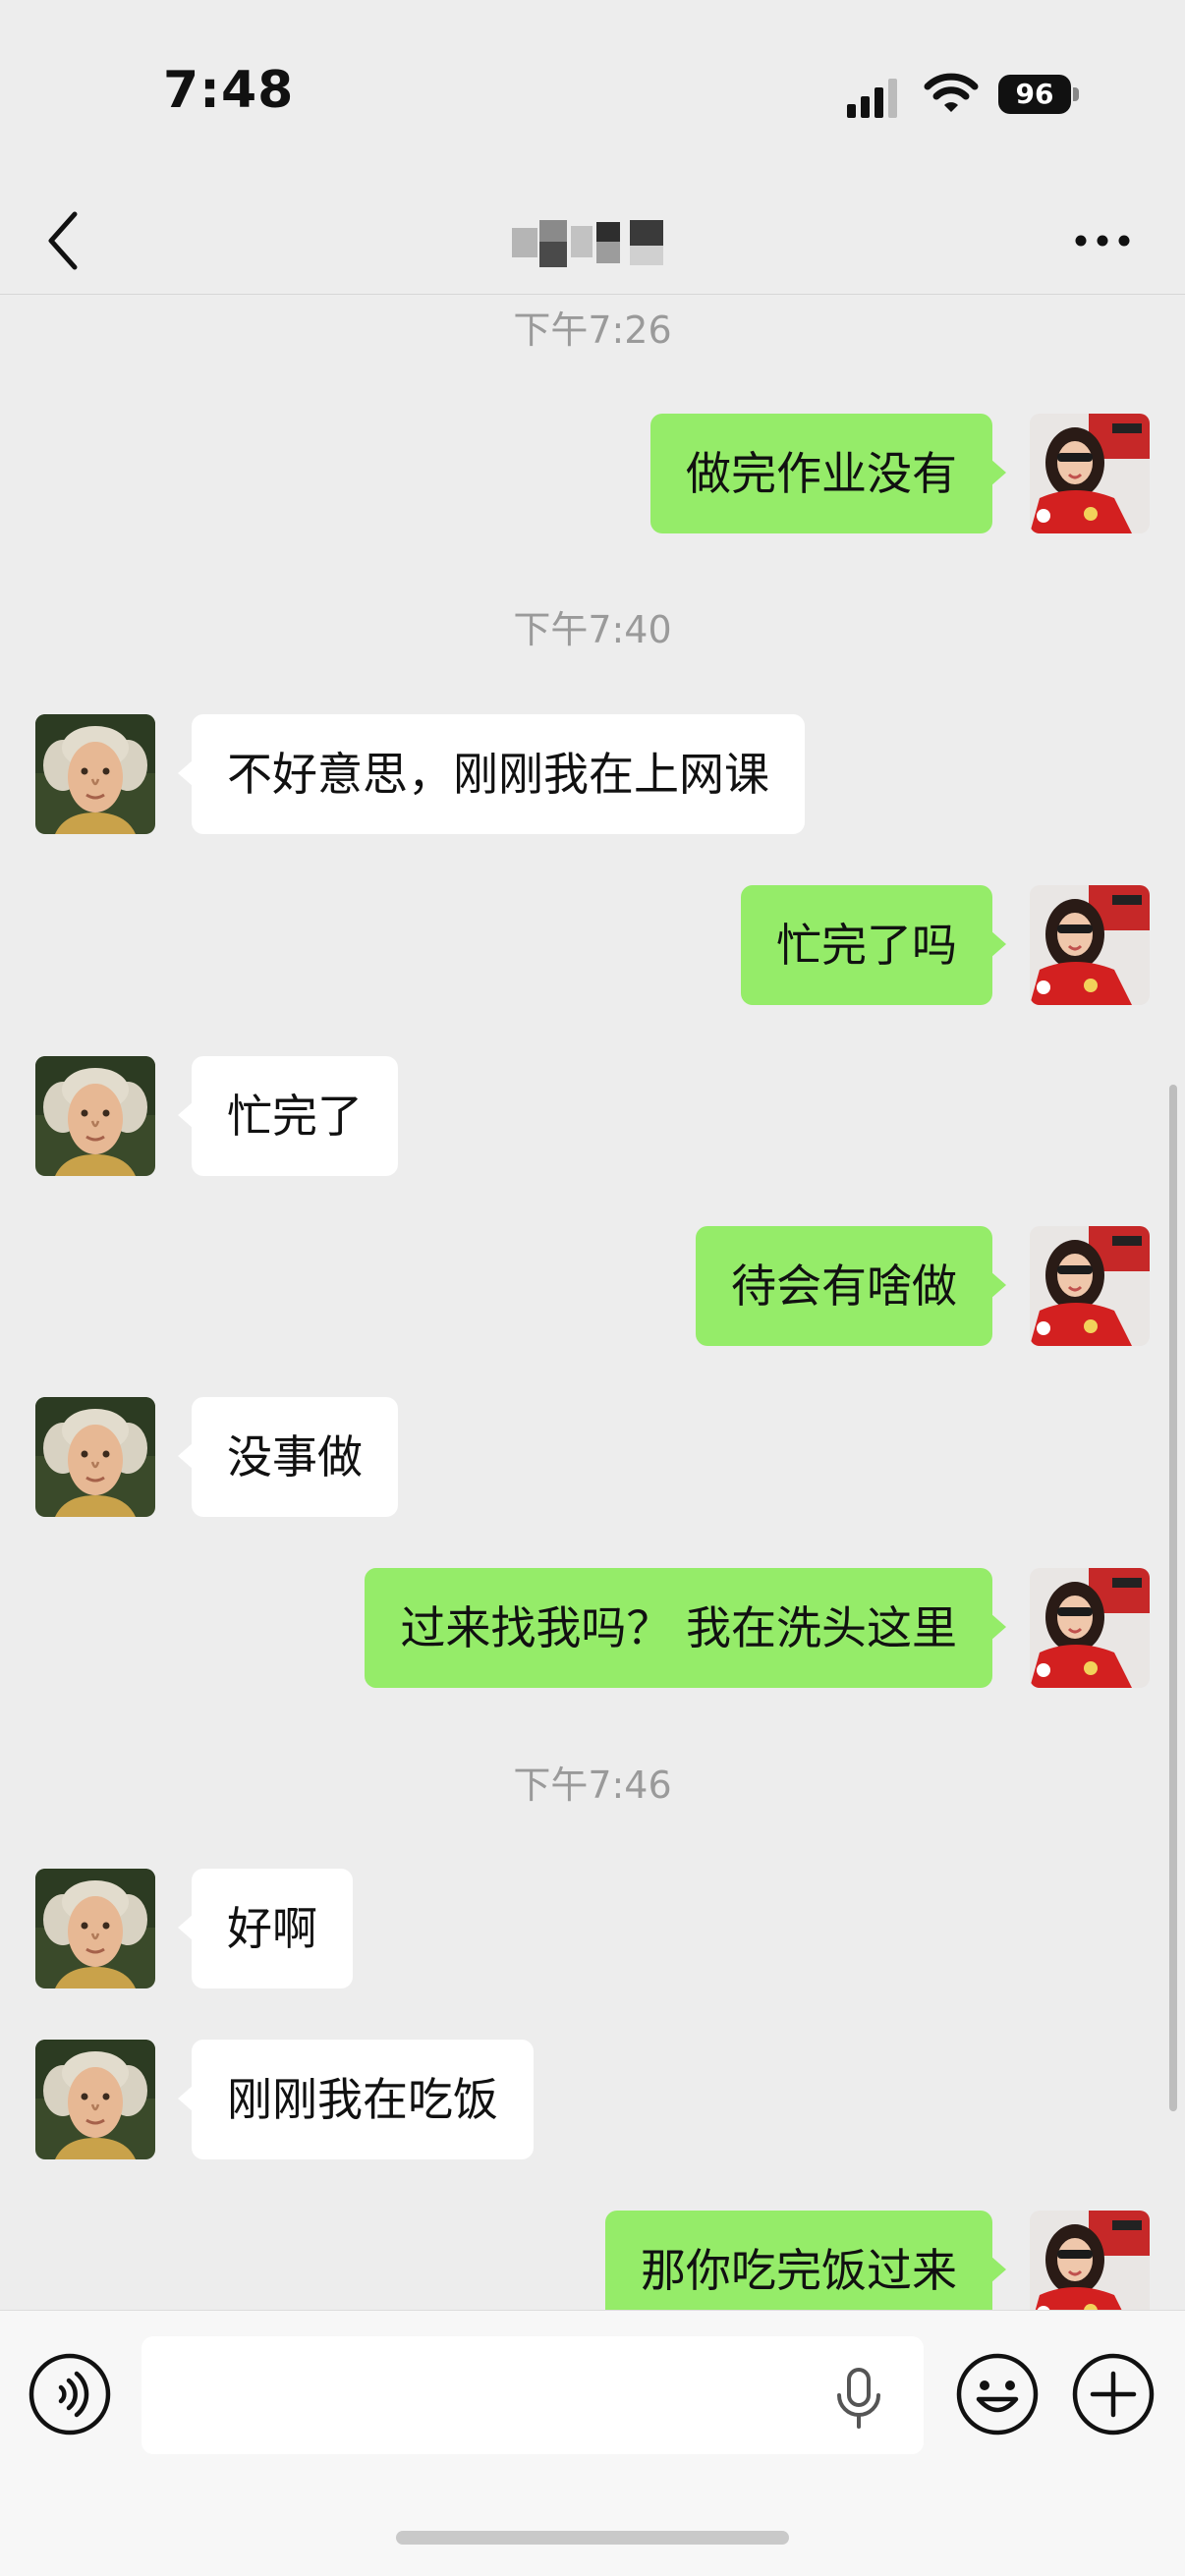  What do you see at coordinates (592, 330) in the screenshot?
I see `timestamp: 下午7:26` at bounding box center [592, 330].